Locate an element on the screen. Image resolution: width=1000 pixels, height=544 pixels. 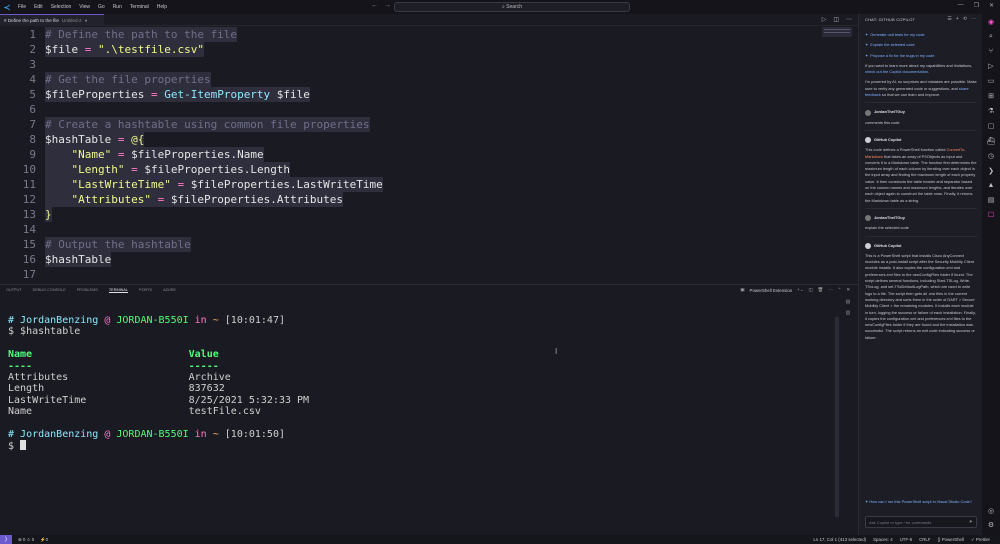
testing-icon: ⚗ is located at coordinates (991, 111).